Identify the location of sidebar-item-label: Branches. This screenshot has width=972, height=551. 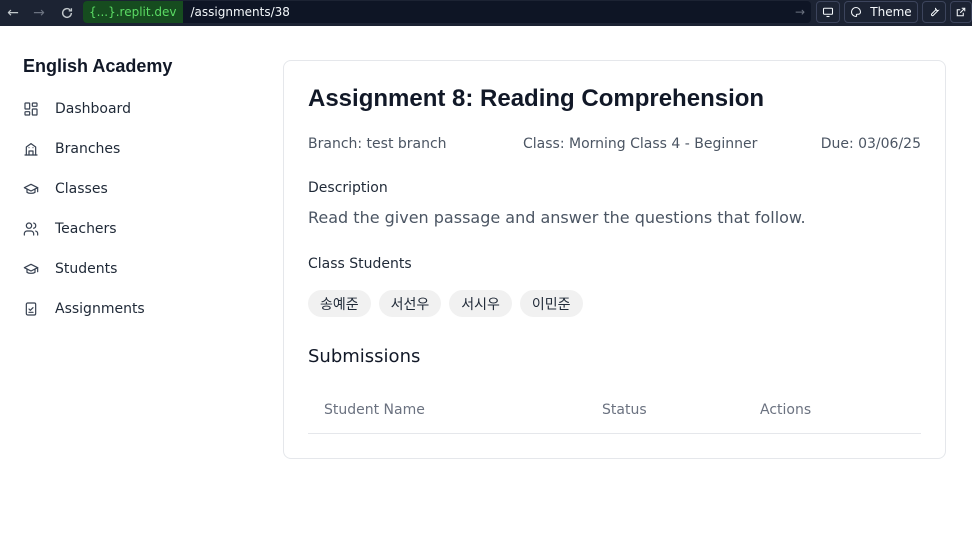
(88, 149).